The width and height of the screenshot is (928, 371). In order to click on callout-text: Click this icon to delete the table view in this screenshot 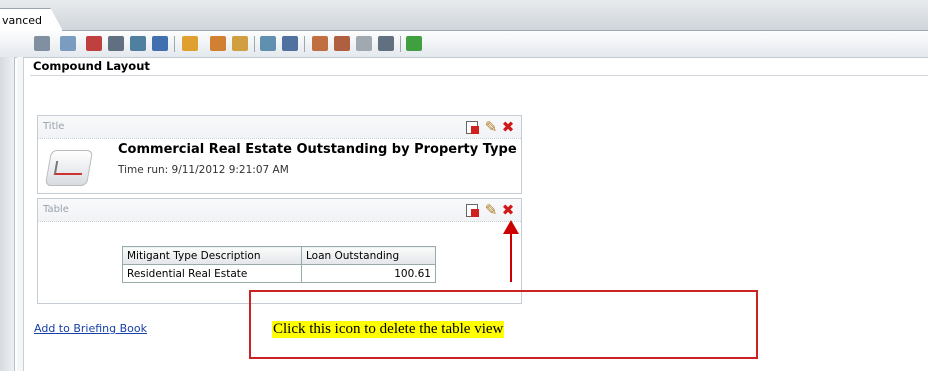, I will do `click(388, 329)`.